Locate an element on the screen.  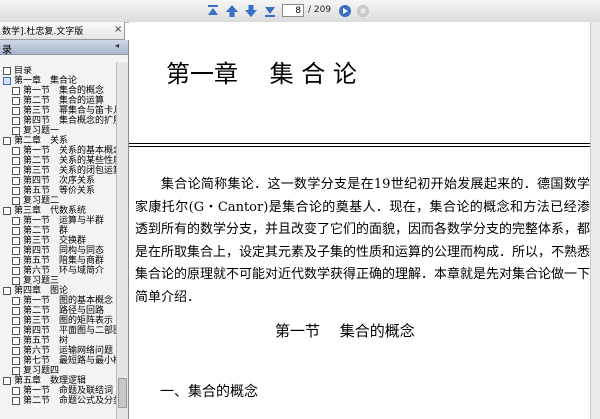
sidebar-item: 第五节 陪集与商群 is located at coordinates (64, 261).